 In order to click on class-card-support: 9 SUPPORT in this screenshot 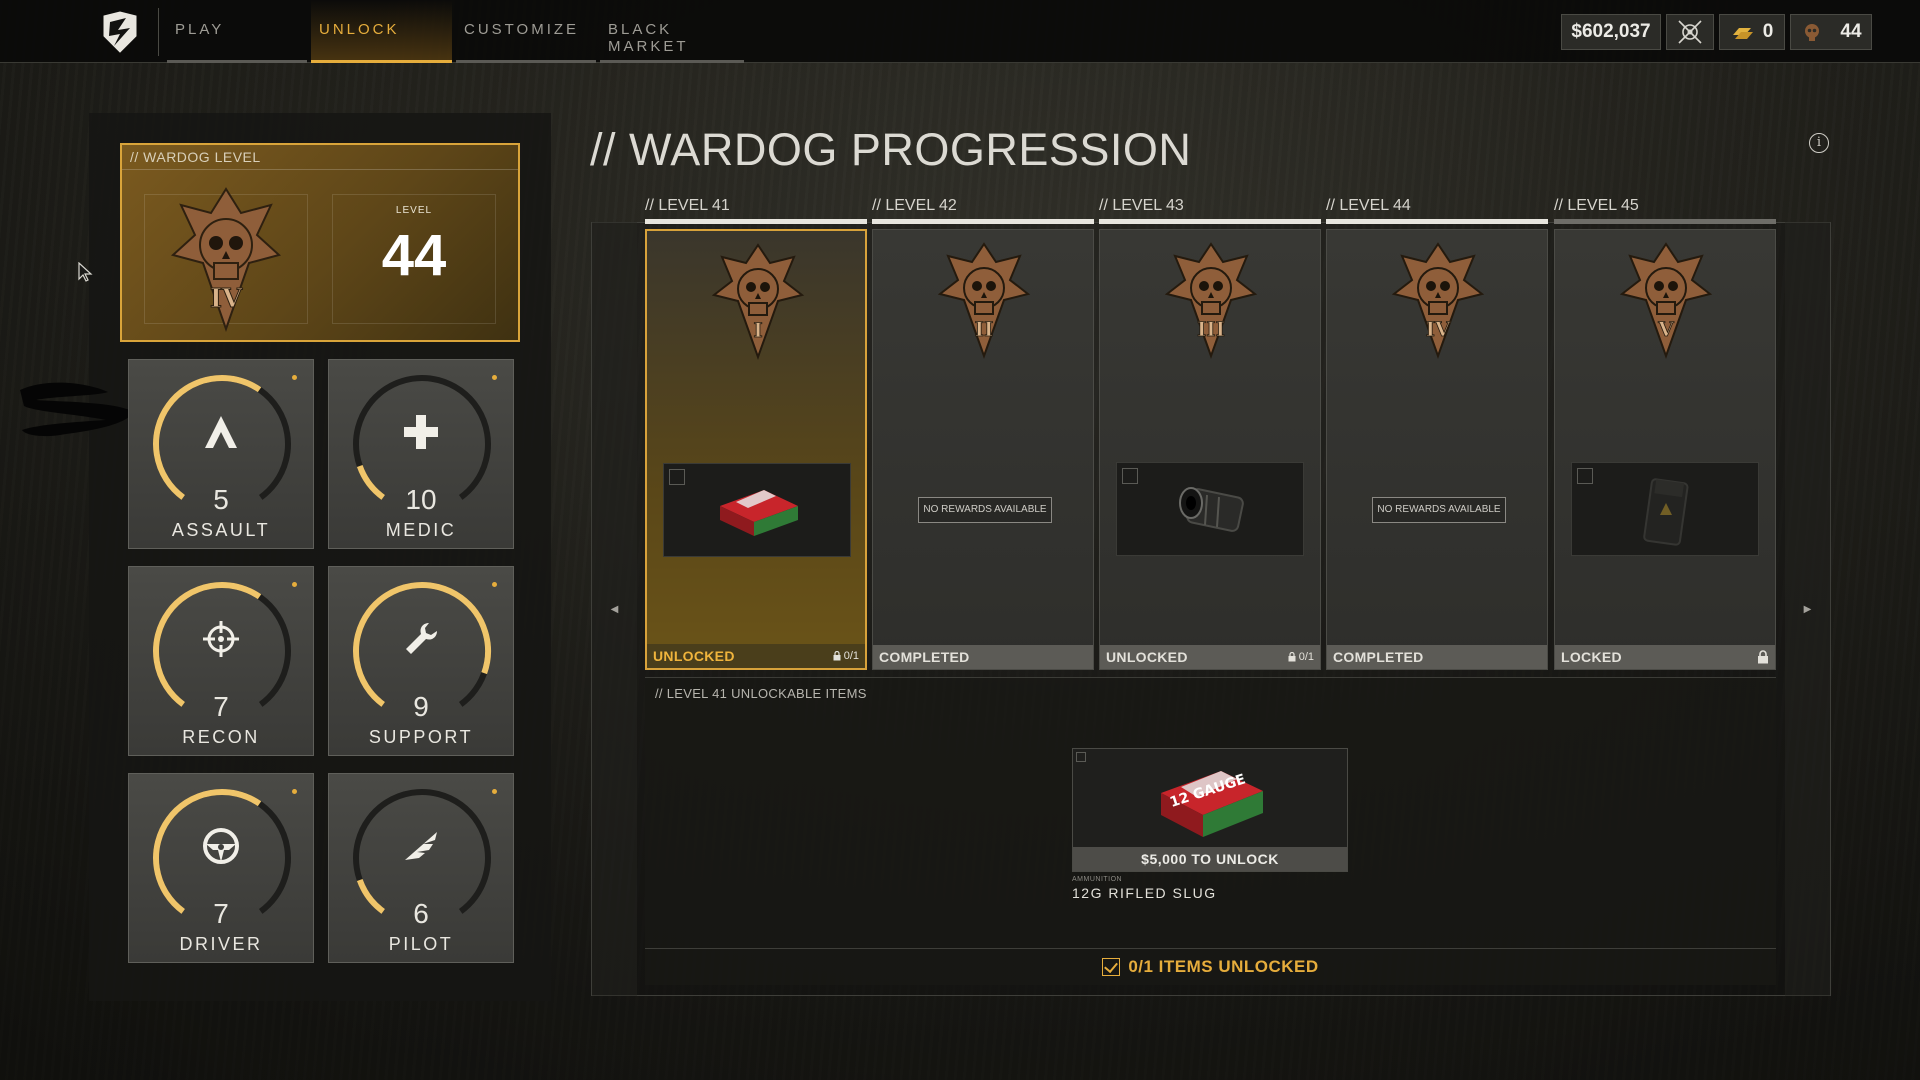, I will do `click(421, 661)`.